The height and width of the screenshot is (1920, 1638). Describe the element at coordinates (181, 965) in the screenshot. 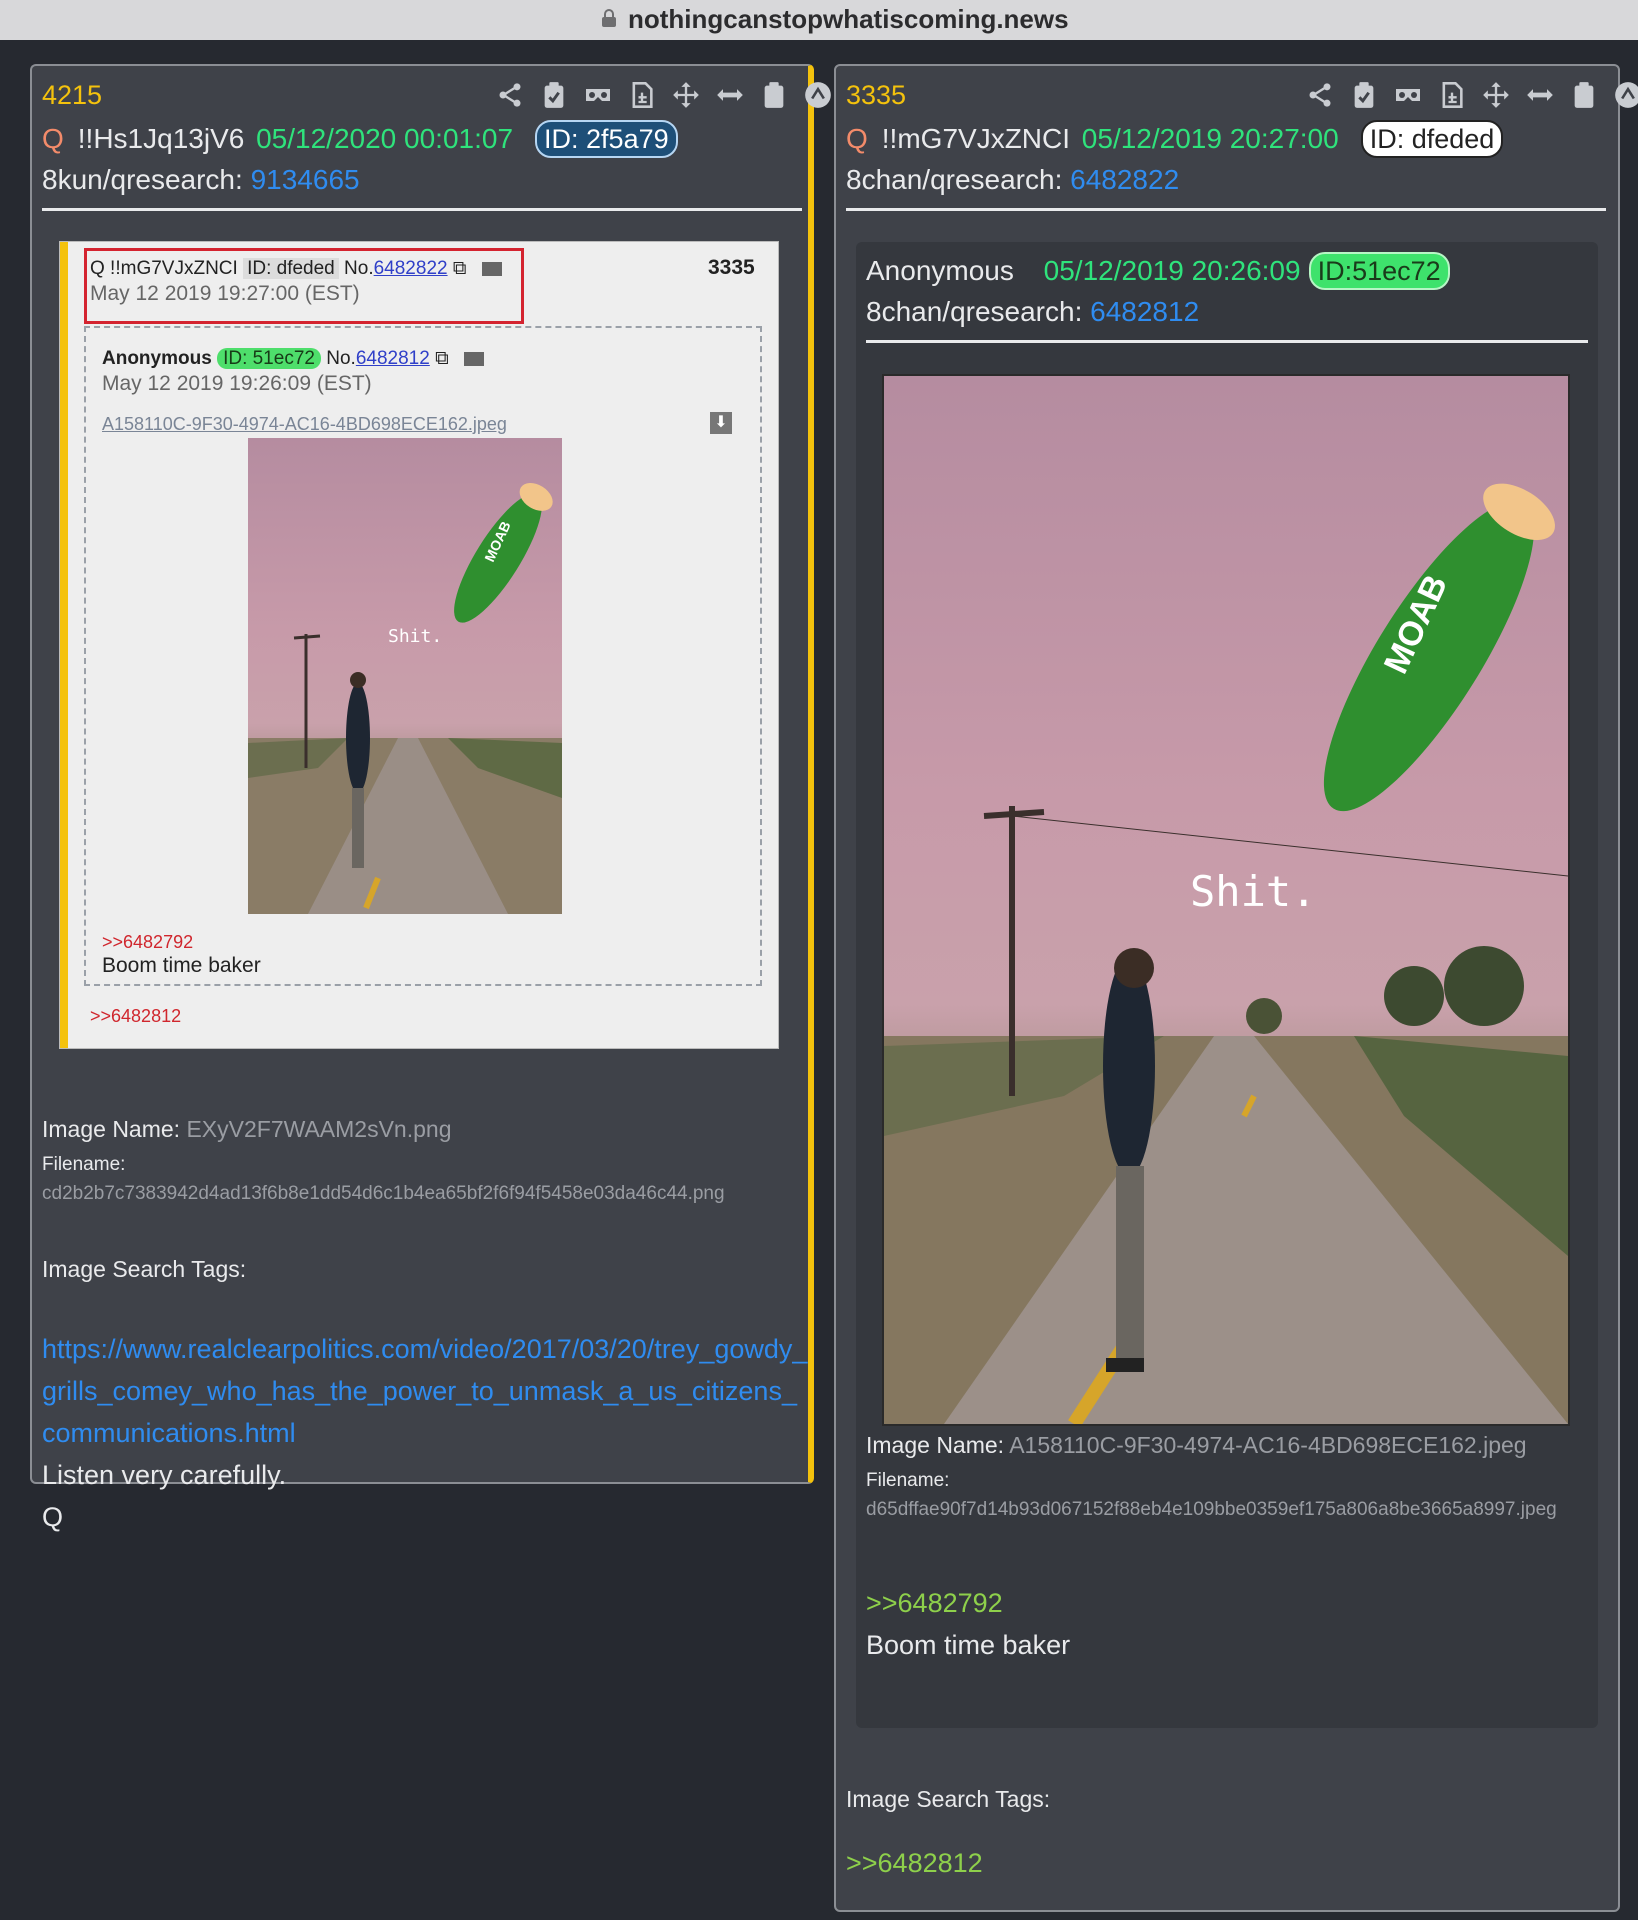

I see `shot-inner-body: Boom time baker` at that location.